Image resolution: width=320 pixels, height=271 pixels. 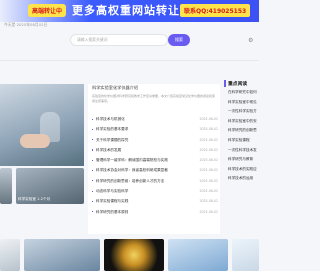 I want to click on sidebar-item: 科学实验课程, so click(x=241, y=141).